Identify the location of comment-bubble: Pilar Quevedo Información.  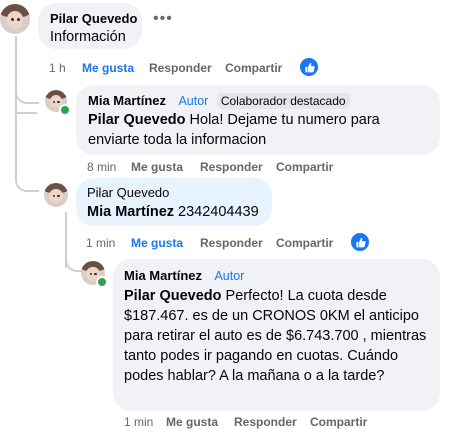
(90, 26).